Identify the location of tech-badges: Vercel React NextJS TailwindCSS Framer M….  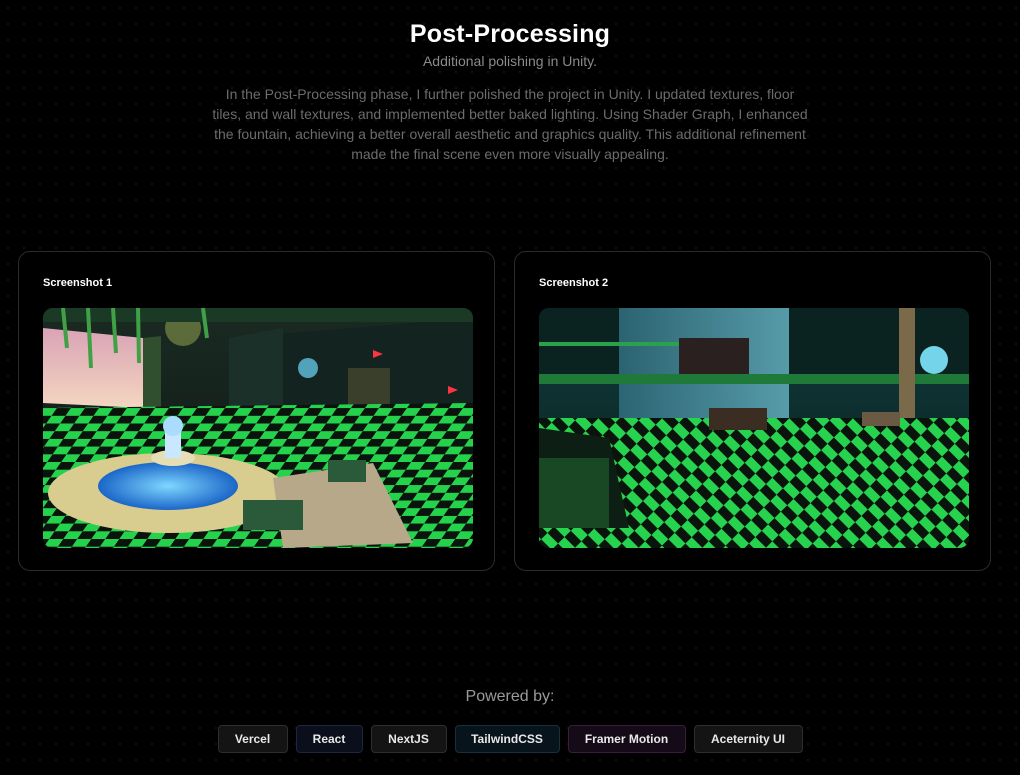
(510, 739).